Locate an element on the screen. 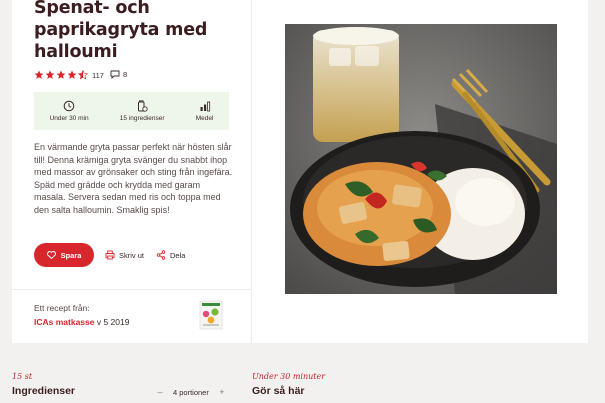 This screenshot has width=605, height=403. share-label: Dela is located at coordinates (178, 255).